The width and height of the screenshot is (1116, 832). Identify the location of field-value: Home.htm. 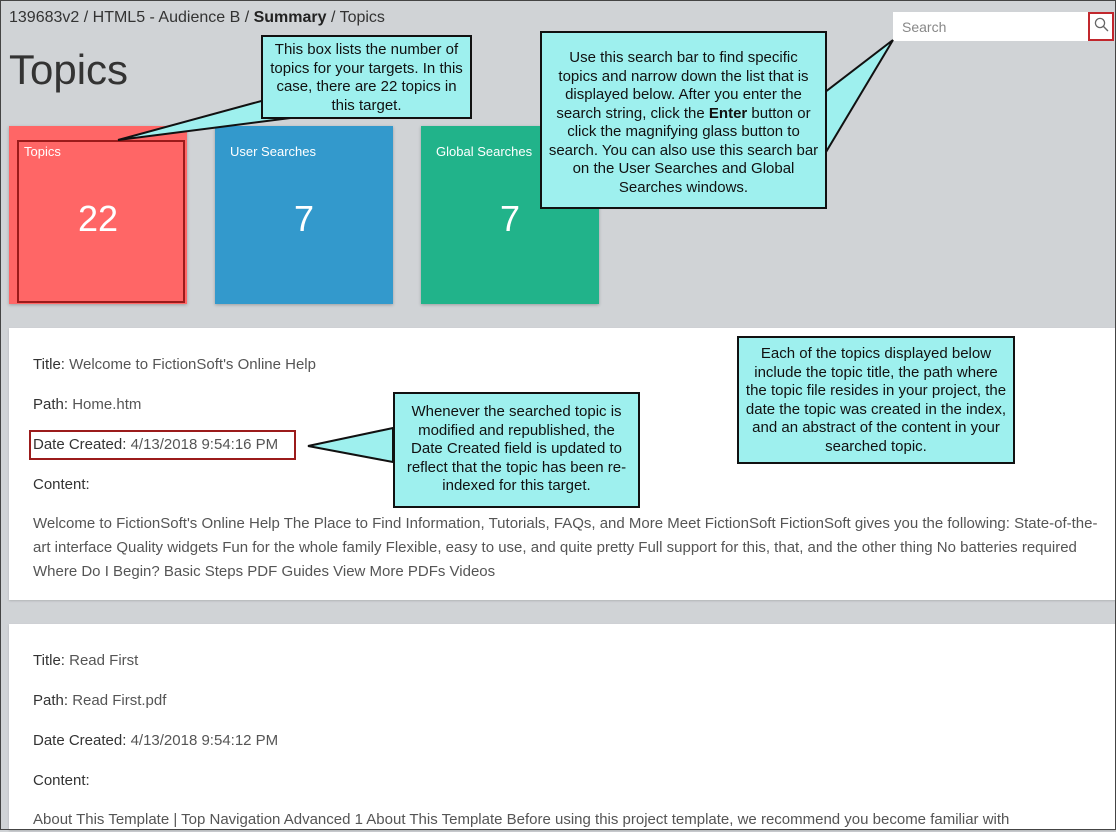
(107, 404).